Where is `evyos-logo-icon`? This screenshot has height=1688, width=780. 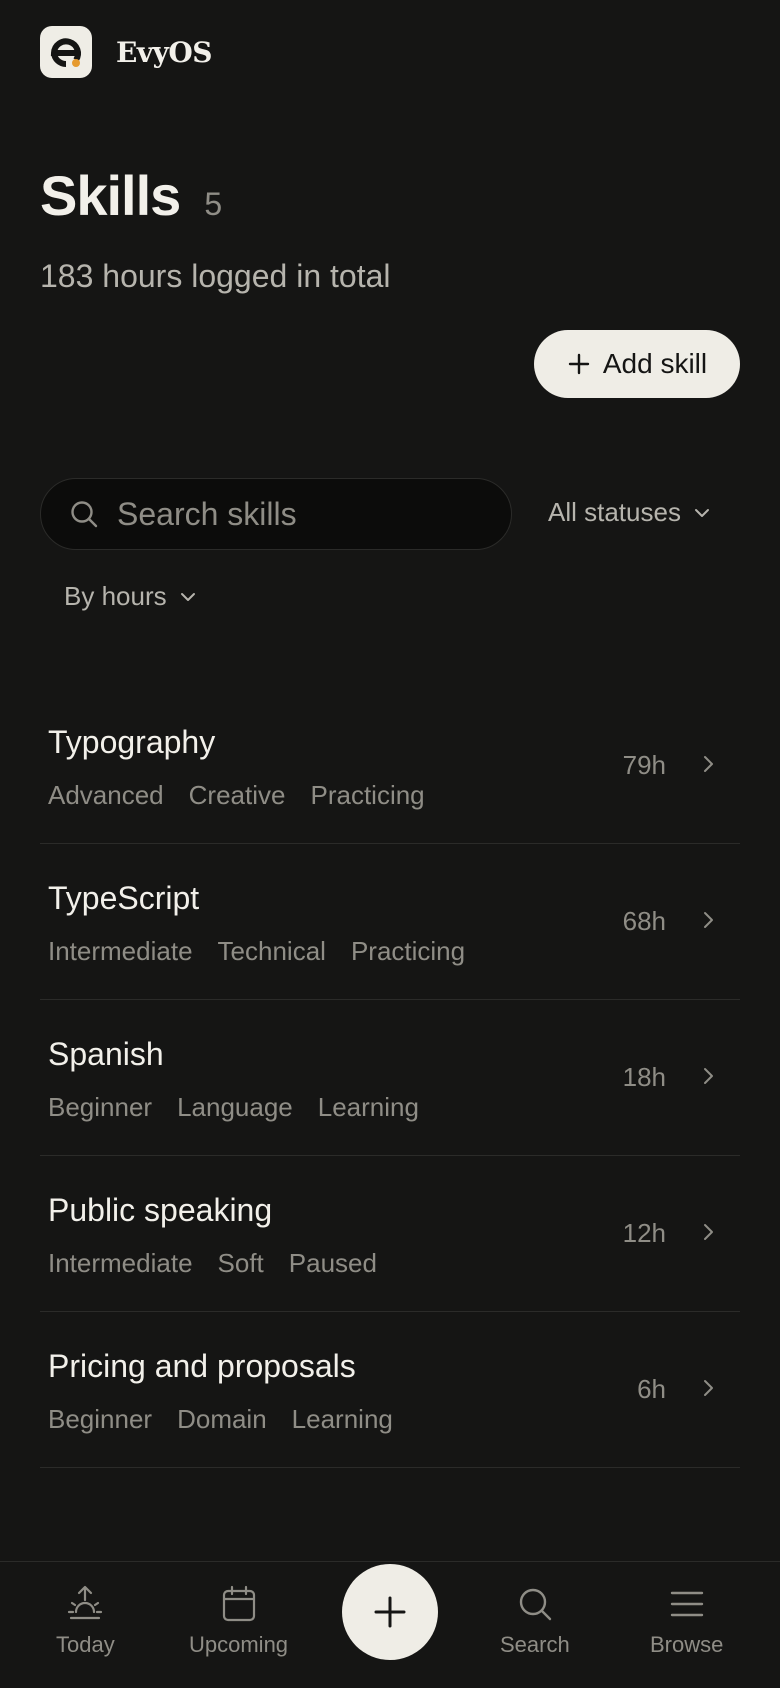 evyos-logo-icon is located at coordinates (65, 53).